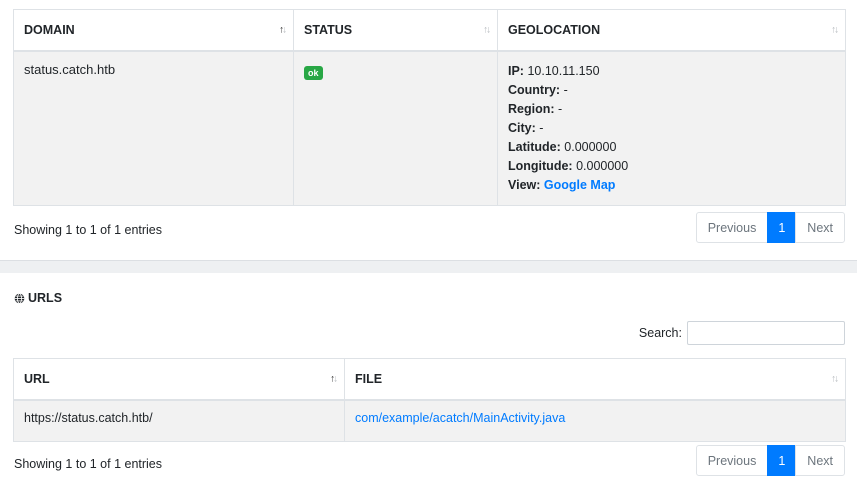 This screenshot has width=857, height=487. I want to click on url-cell: https://status.catch.htb/, so click(179, 420).